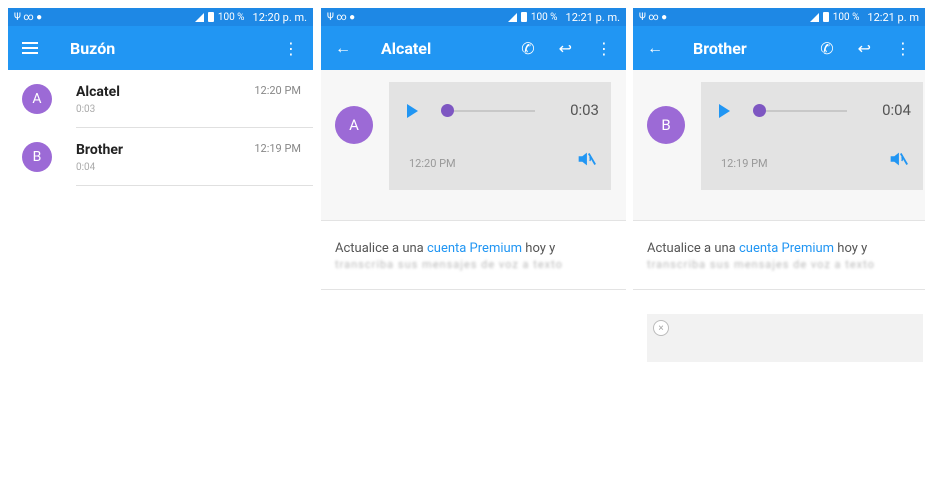 This screenshot has width=925, height=498. I want to click on status-time: 12:21 p. m, so click(893, 17).